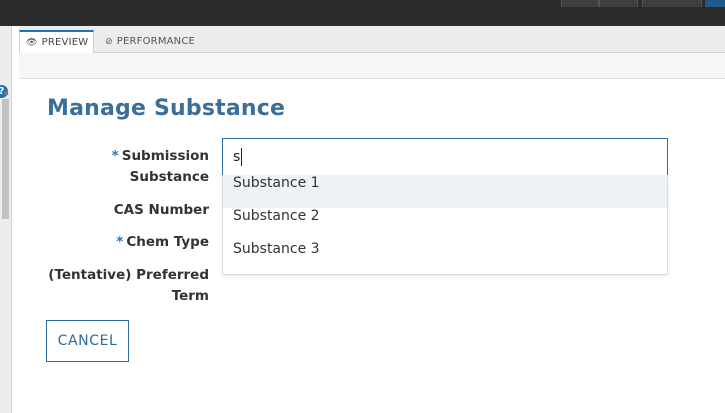 This screenshot has width=725, height=413. What do you see at coordinates (87, 341) in the screenshot?
I see `cancel-button: CANCEL` at bounding box center [87, 341].